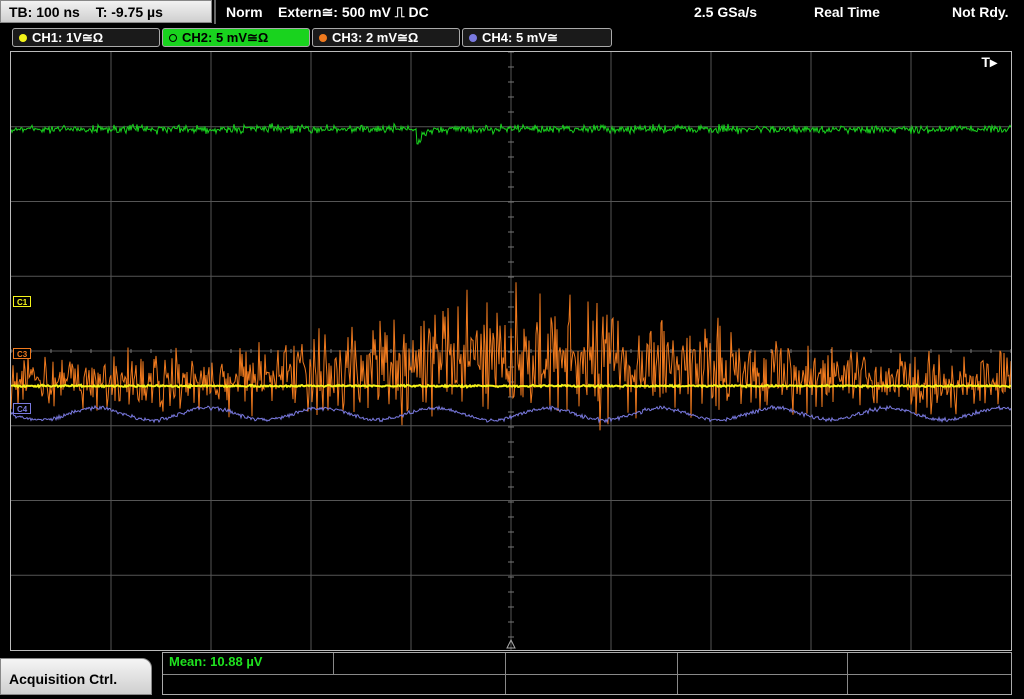 The width and height of the screenshot is (1024, 699). I want to click on trigger-position-marker: T▸, so click(989, 62).